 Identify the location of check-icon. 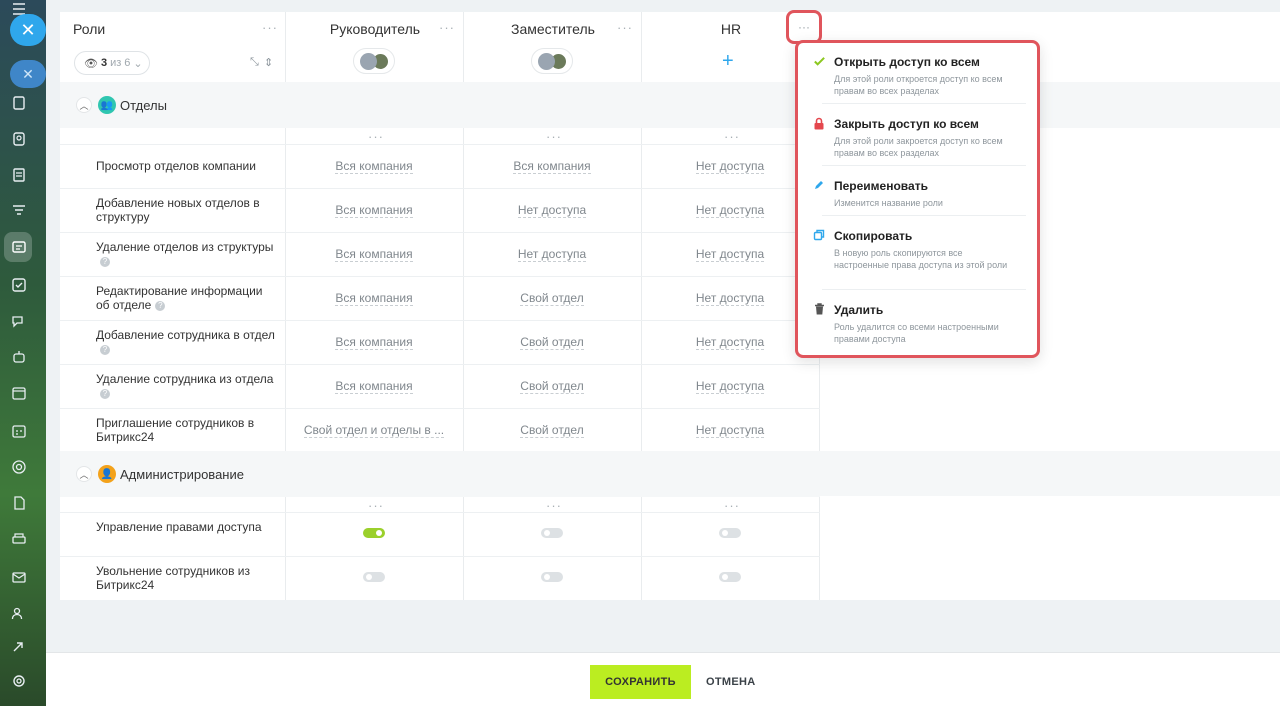
(819, 61).